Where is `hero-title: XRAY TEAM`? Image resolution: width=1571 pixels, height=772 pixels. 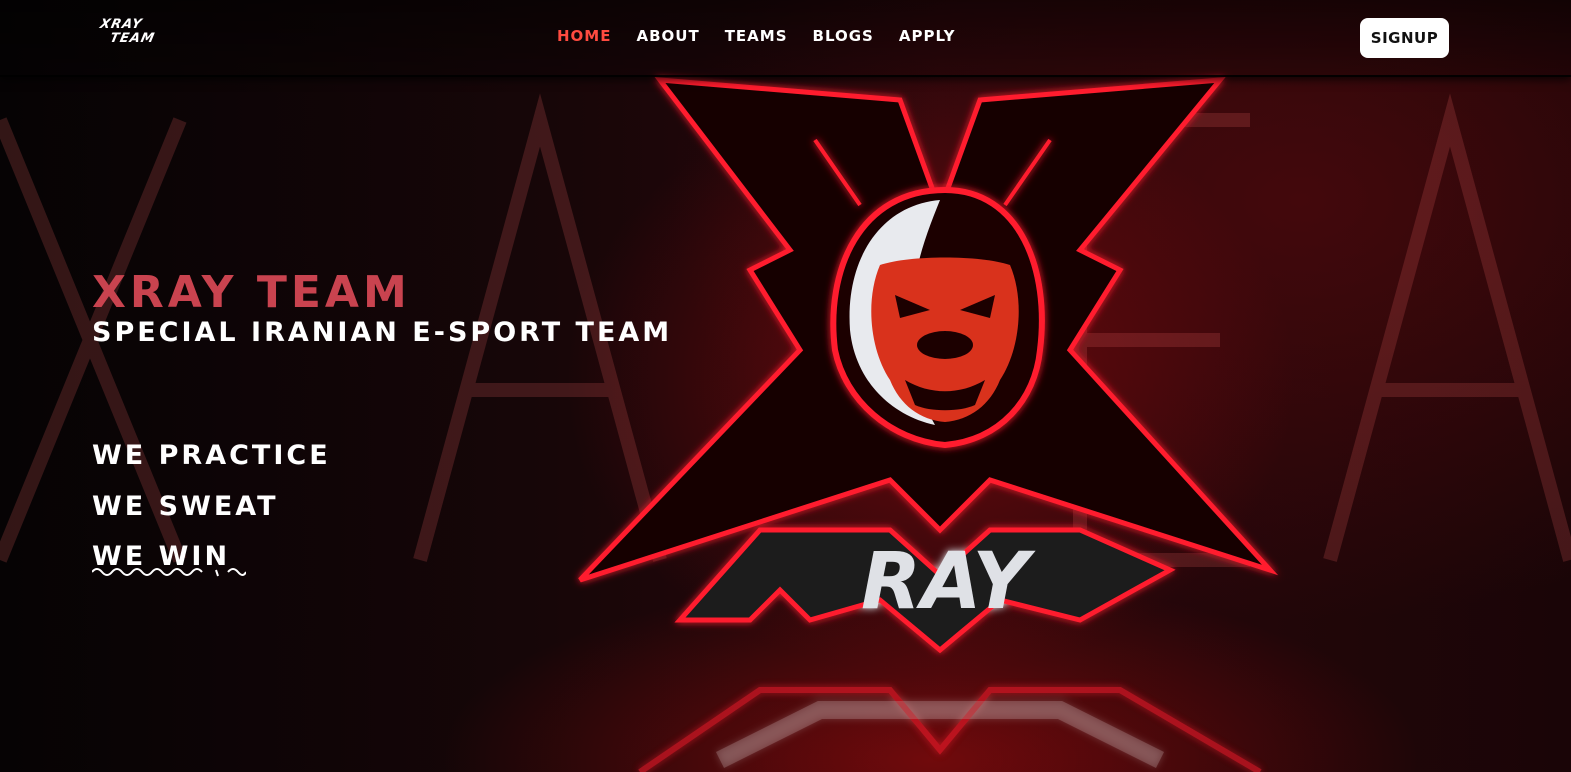 hero-title: XRAY TEAM is located at coordinates (251, 292).